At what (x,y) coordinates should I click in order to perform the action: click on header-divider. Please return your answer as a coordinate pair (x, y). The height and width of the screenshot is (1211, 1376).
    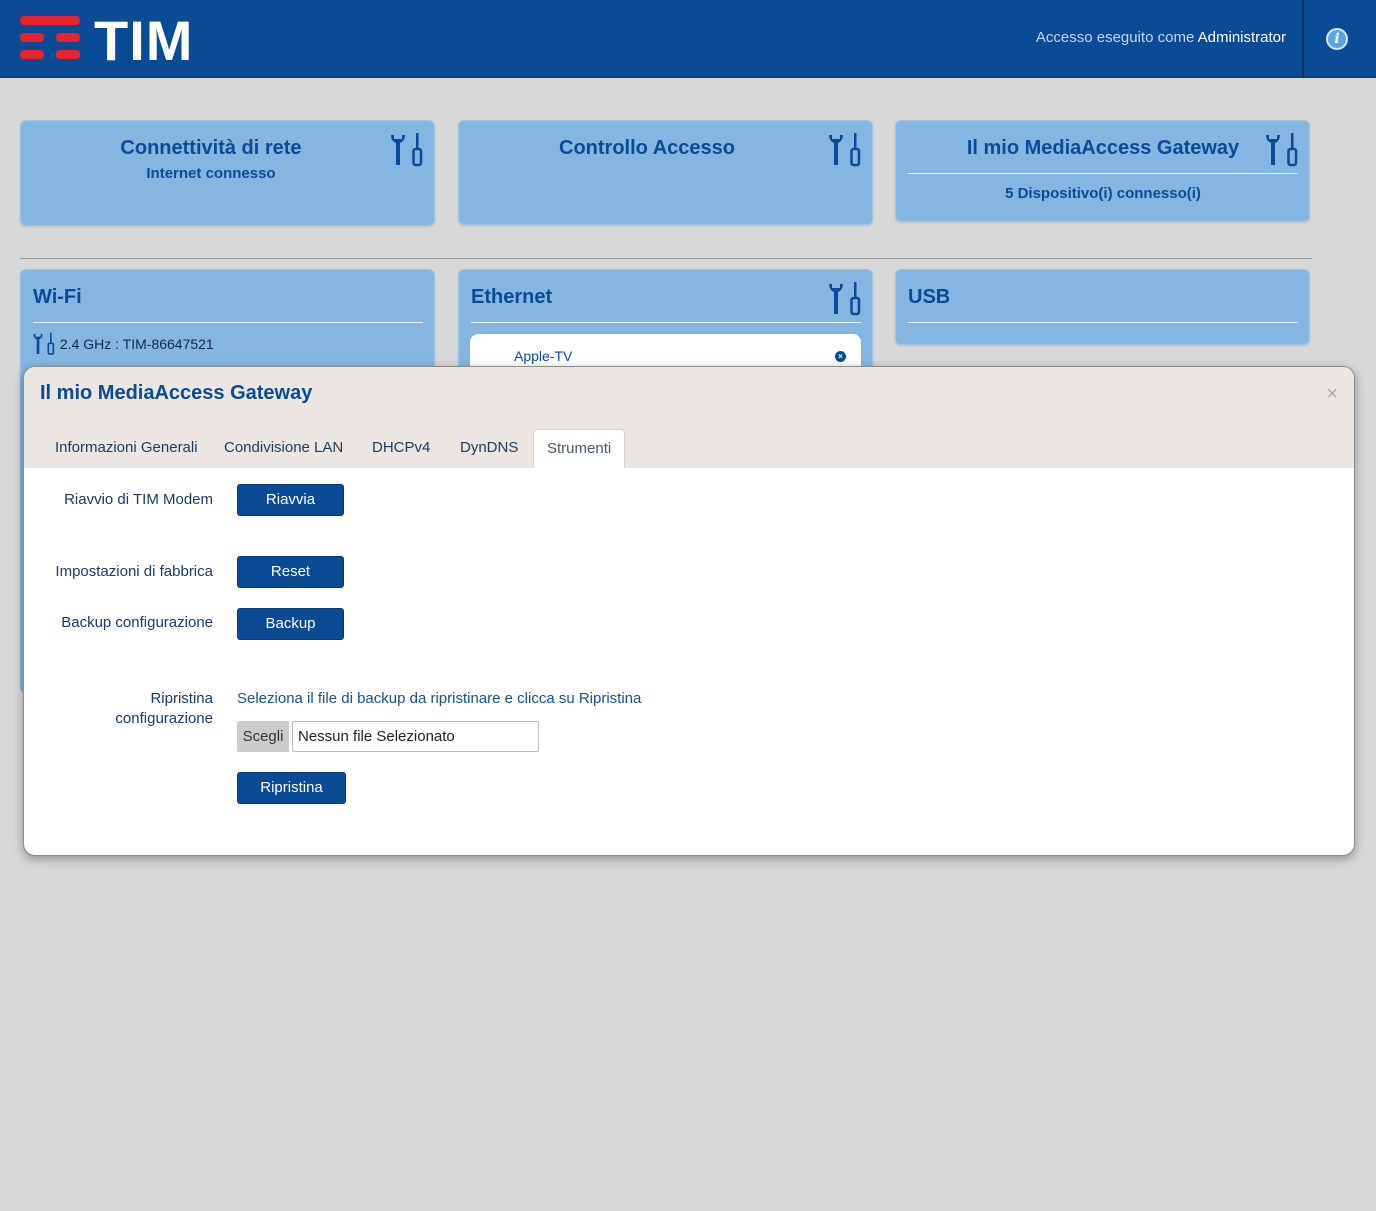
    Looking at the image, I should click on (1303, 39).